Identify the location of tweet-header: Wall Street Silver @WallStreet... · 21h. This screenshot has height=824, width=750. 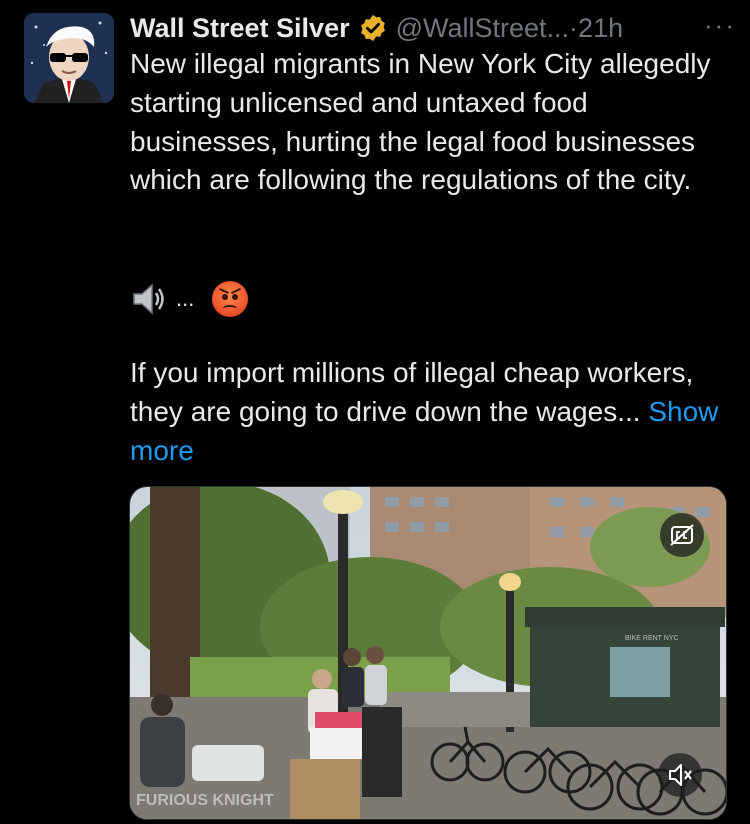
(430, 28).